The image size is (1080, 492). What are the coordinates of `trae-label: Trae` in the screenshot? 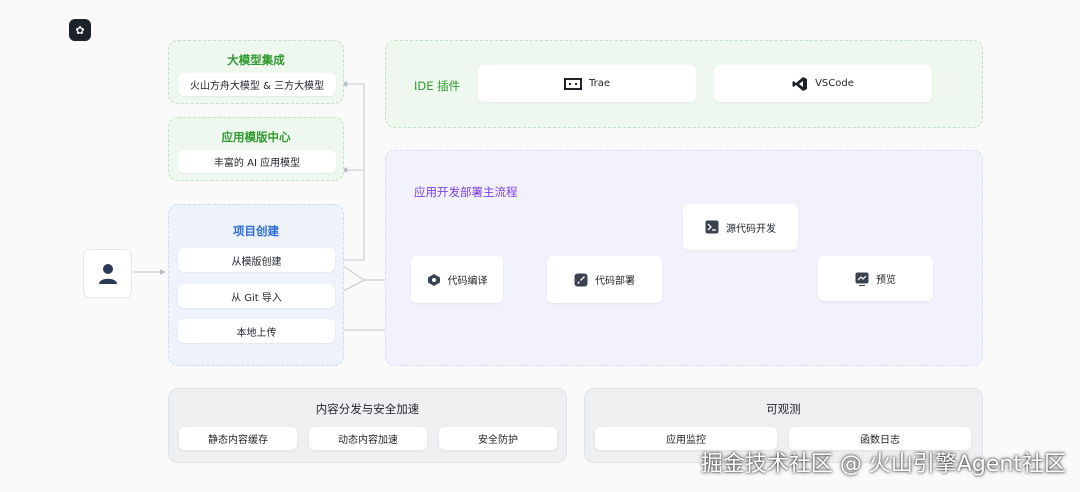 It's located at (599, 83).